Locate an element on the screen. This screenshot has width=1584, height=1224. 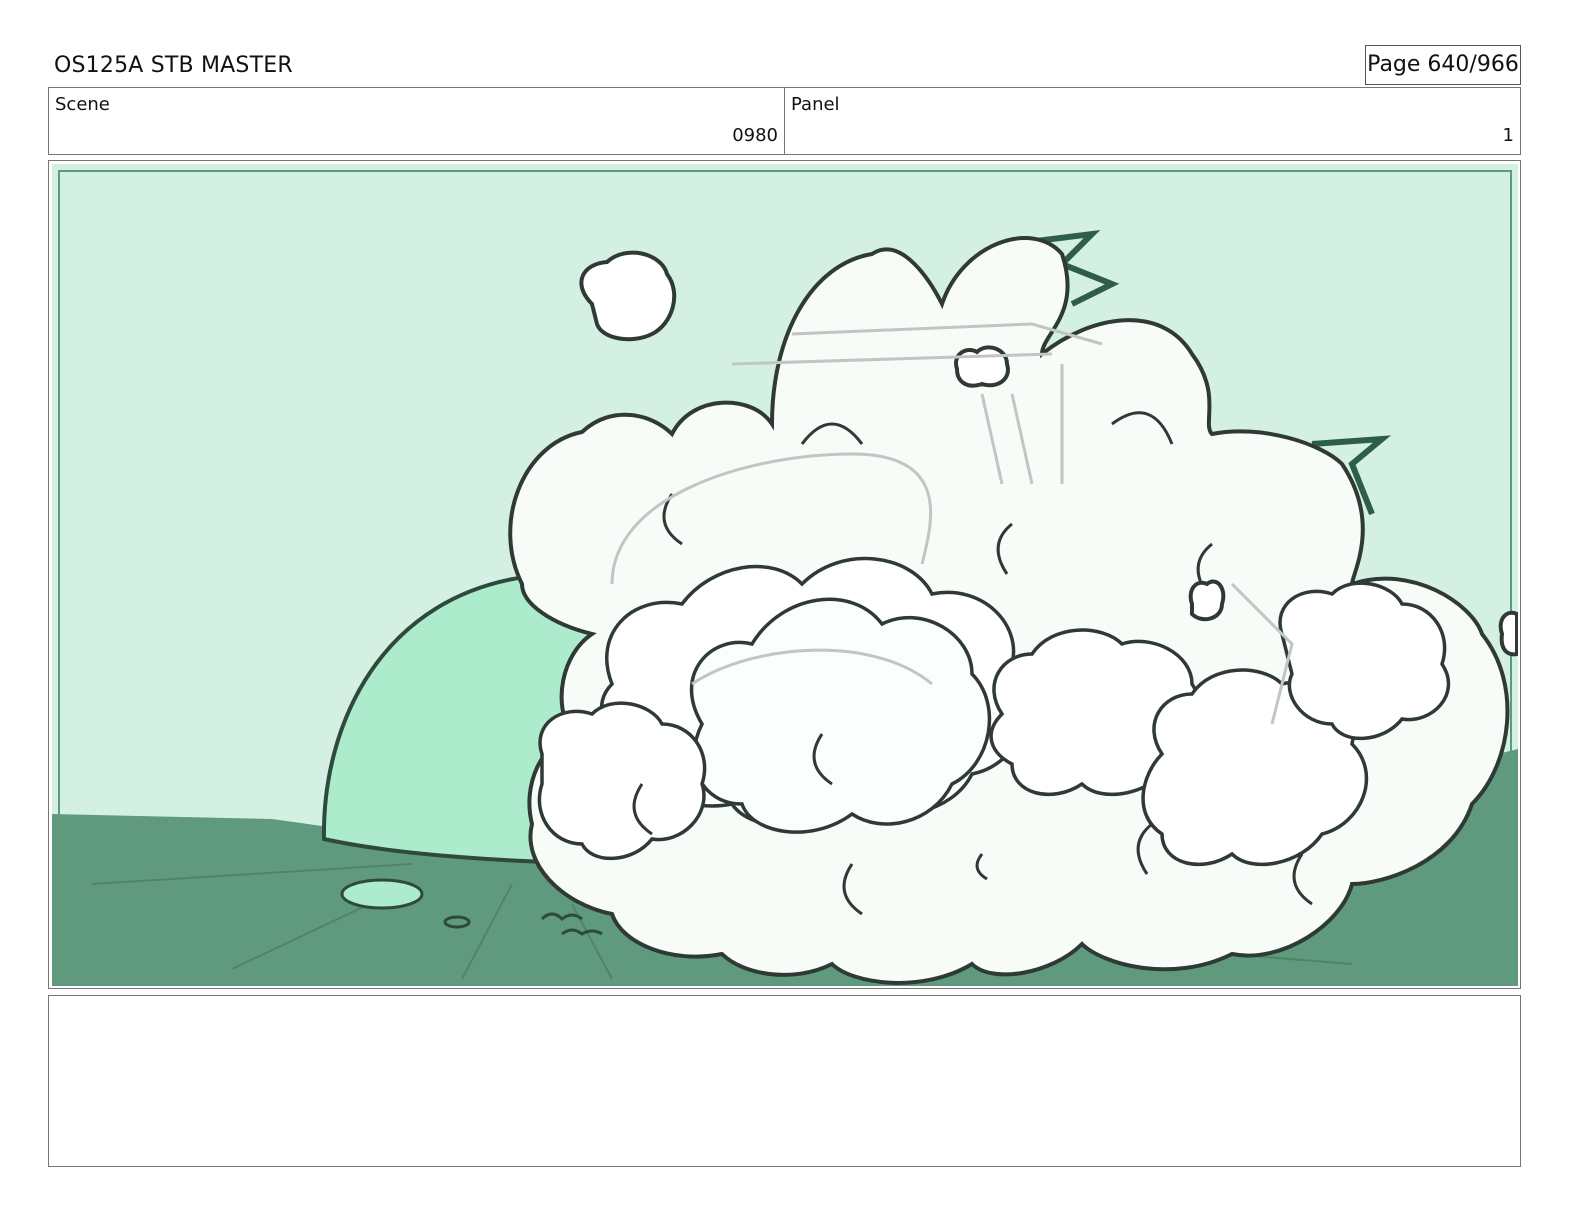
page-number: Page 640/966 is located at coordinates (1443, 65).